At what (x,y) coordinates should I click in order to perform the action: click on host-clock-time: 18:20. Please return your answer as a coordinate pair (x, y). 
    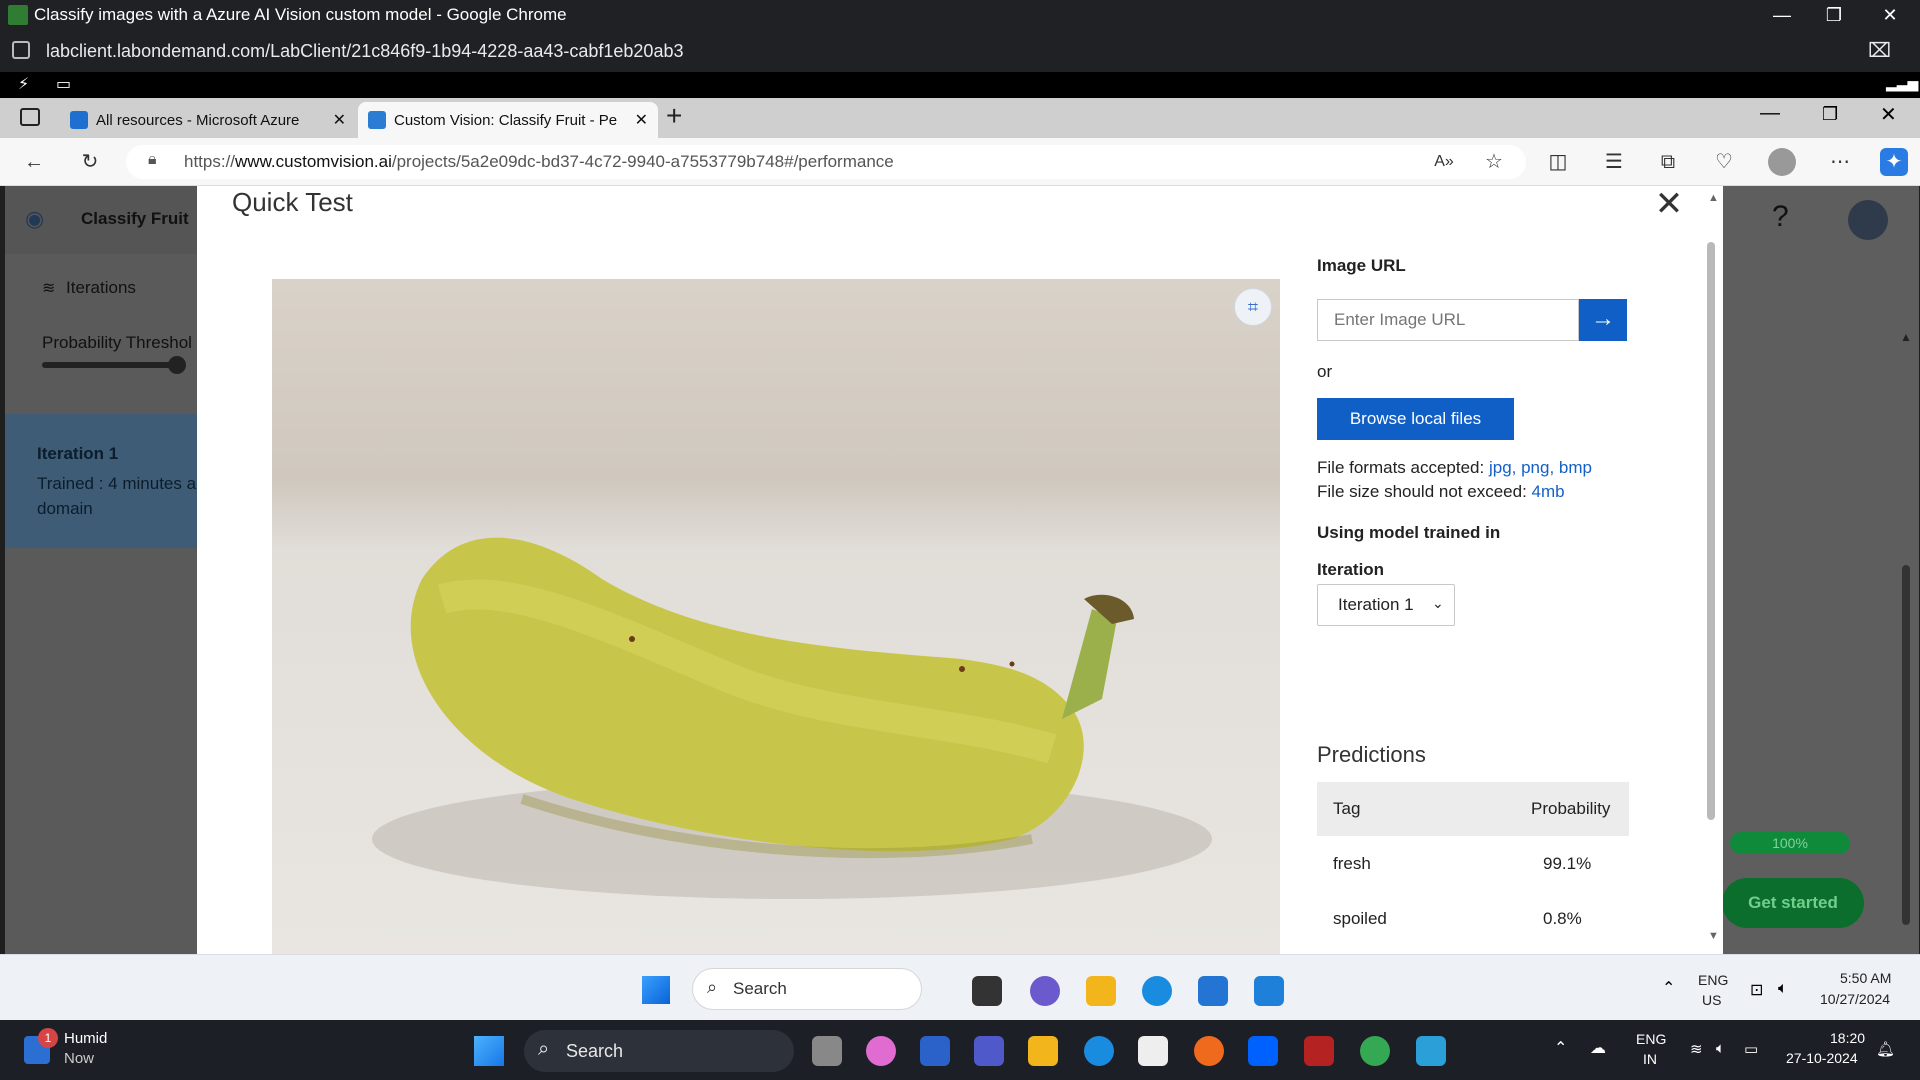
    Looking at the image, I should click on (1847, 1038).